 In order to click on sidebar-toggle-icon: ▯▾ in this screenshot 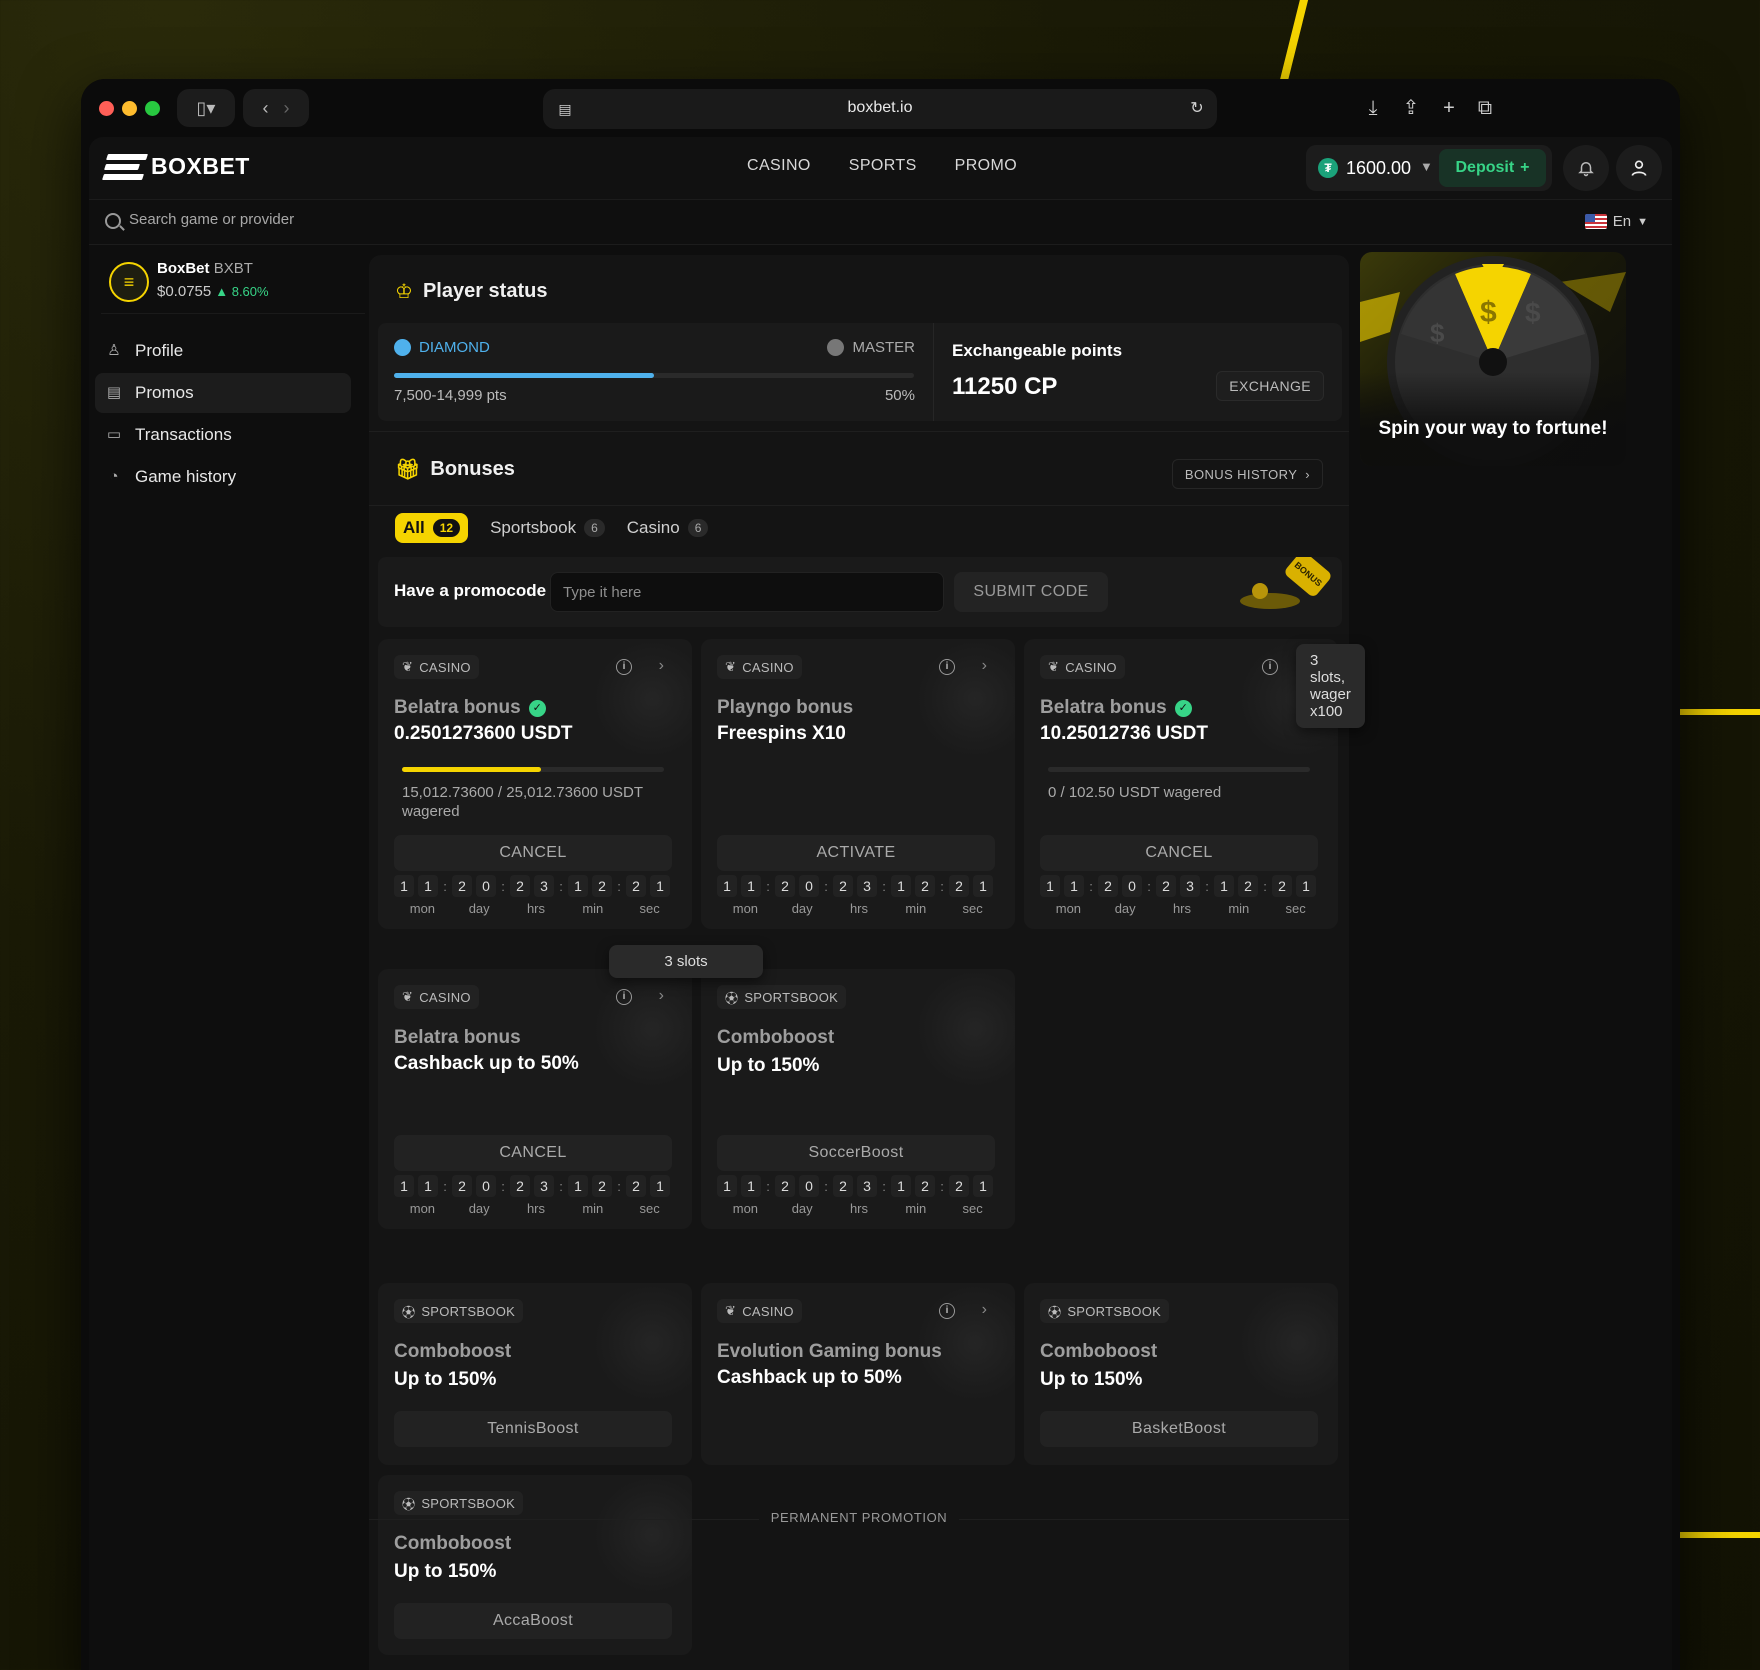, I will do `click(206, 108)`.